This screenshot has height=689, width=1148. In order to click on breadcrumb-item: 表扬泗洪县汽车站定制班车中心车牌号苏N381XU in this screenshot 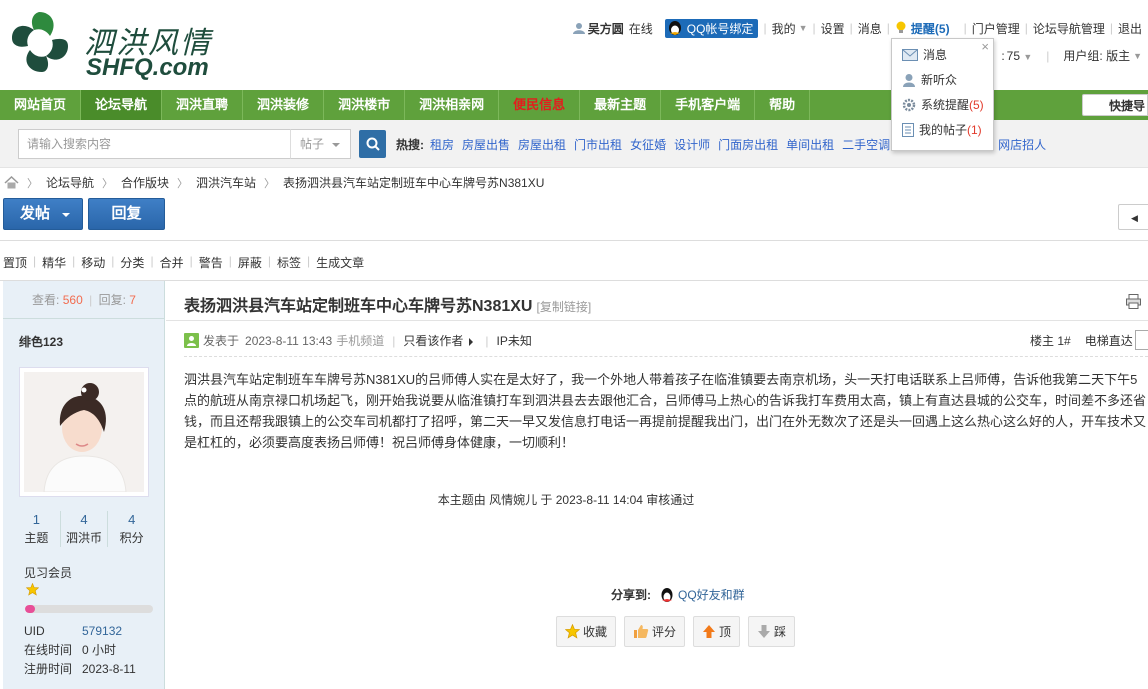, I will do `click(413, 182)`.